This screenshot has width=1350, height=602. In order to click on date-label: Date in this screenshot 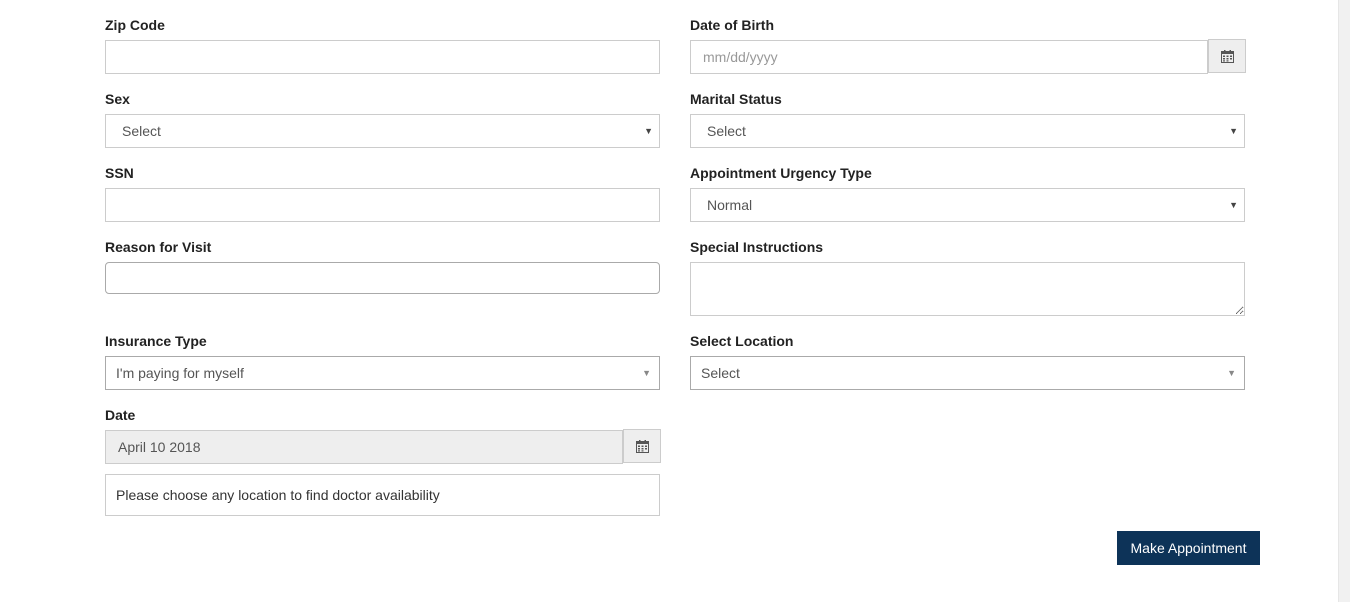, I will do `click(120, 415)`.